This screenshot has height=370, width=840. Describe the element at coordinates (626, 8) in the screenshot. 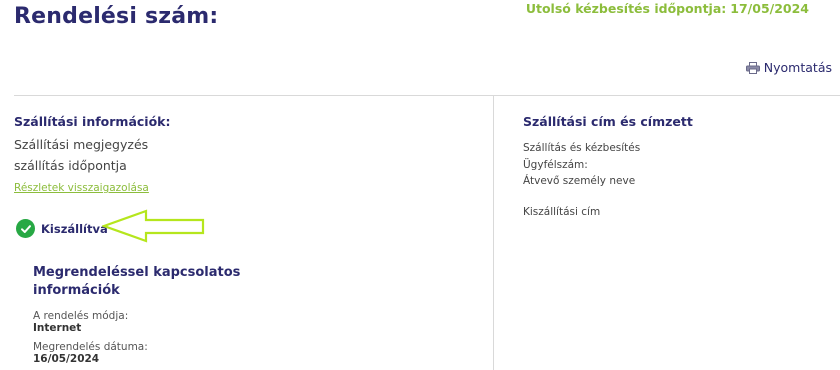

I see `last-delivery-label: Utolsó kézbesítés időpontja:` at that location.